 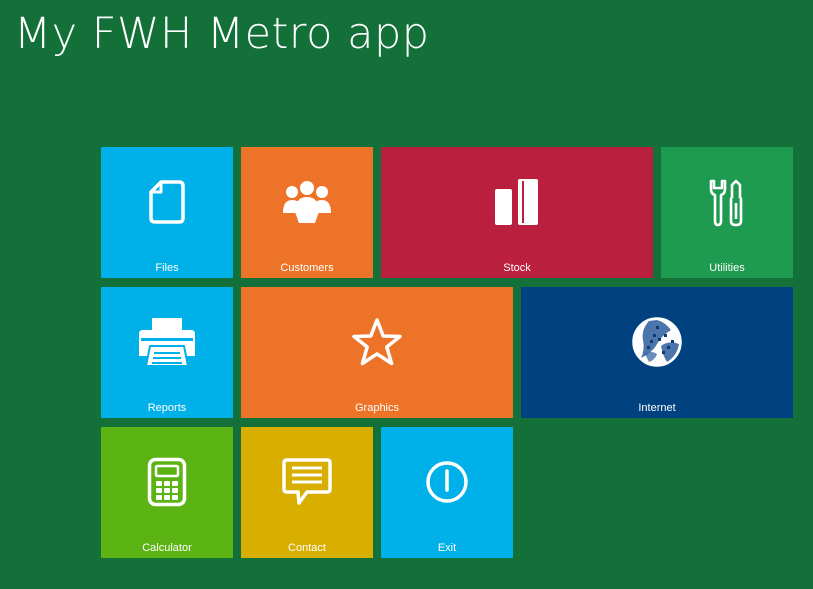 What do you see at coordinates (167, 342) in the screenshot?
I see `printer-icon` at bounding box center [167, 342].